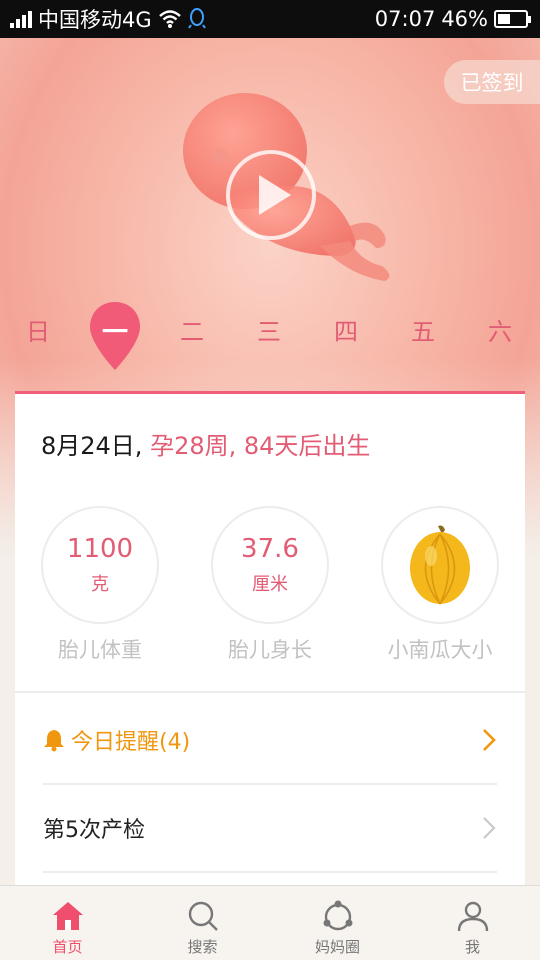 The width and height of the screenshot is (540, 960). Describe the element at coordinates (270, 549) in the screenshot. I see `length-value: 37.6` at that location.